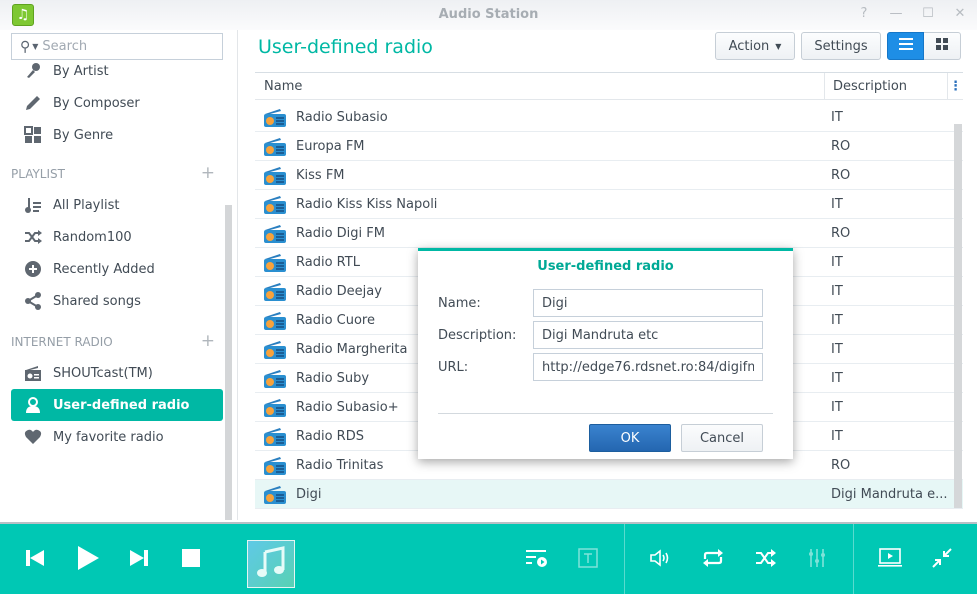  I want to click on table-row: Radio Subasio IT, so click(609, 117).